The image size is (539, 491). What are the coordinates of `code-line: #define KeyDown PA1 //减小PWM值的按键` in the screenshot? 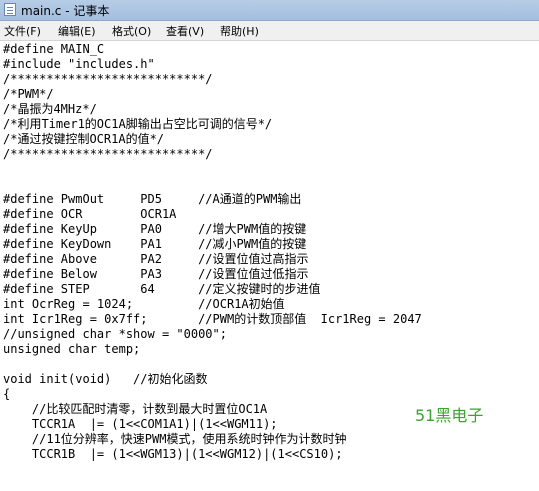 It's located at (155, 244).